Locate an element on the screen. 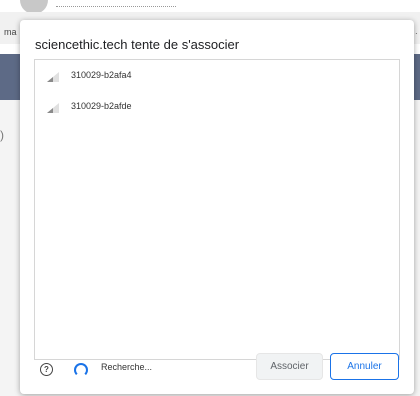  help-icon: ? is located at coordinates (46, 369).